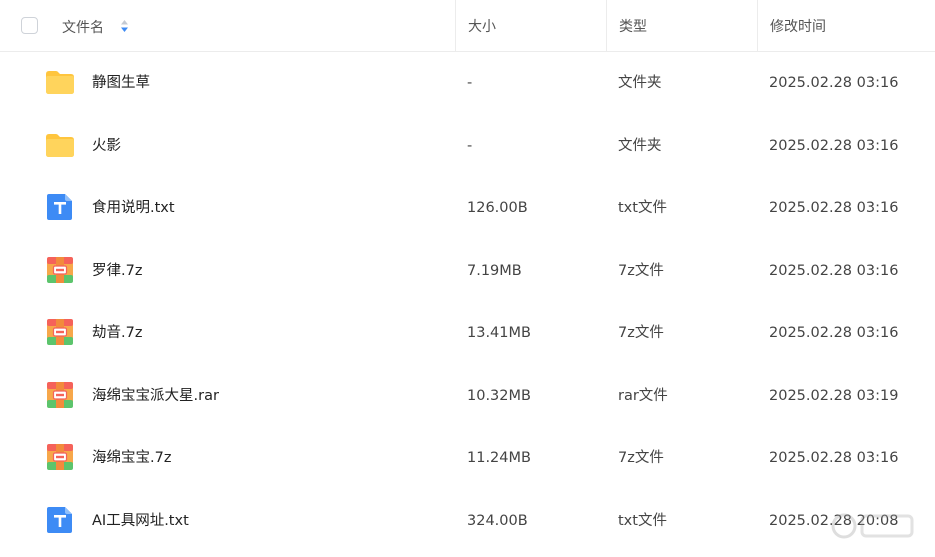  I want to click on header-size-label: 大小, so click(482, 26).